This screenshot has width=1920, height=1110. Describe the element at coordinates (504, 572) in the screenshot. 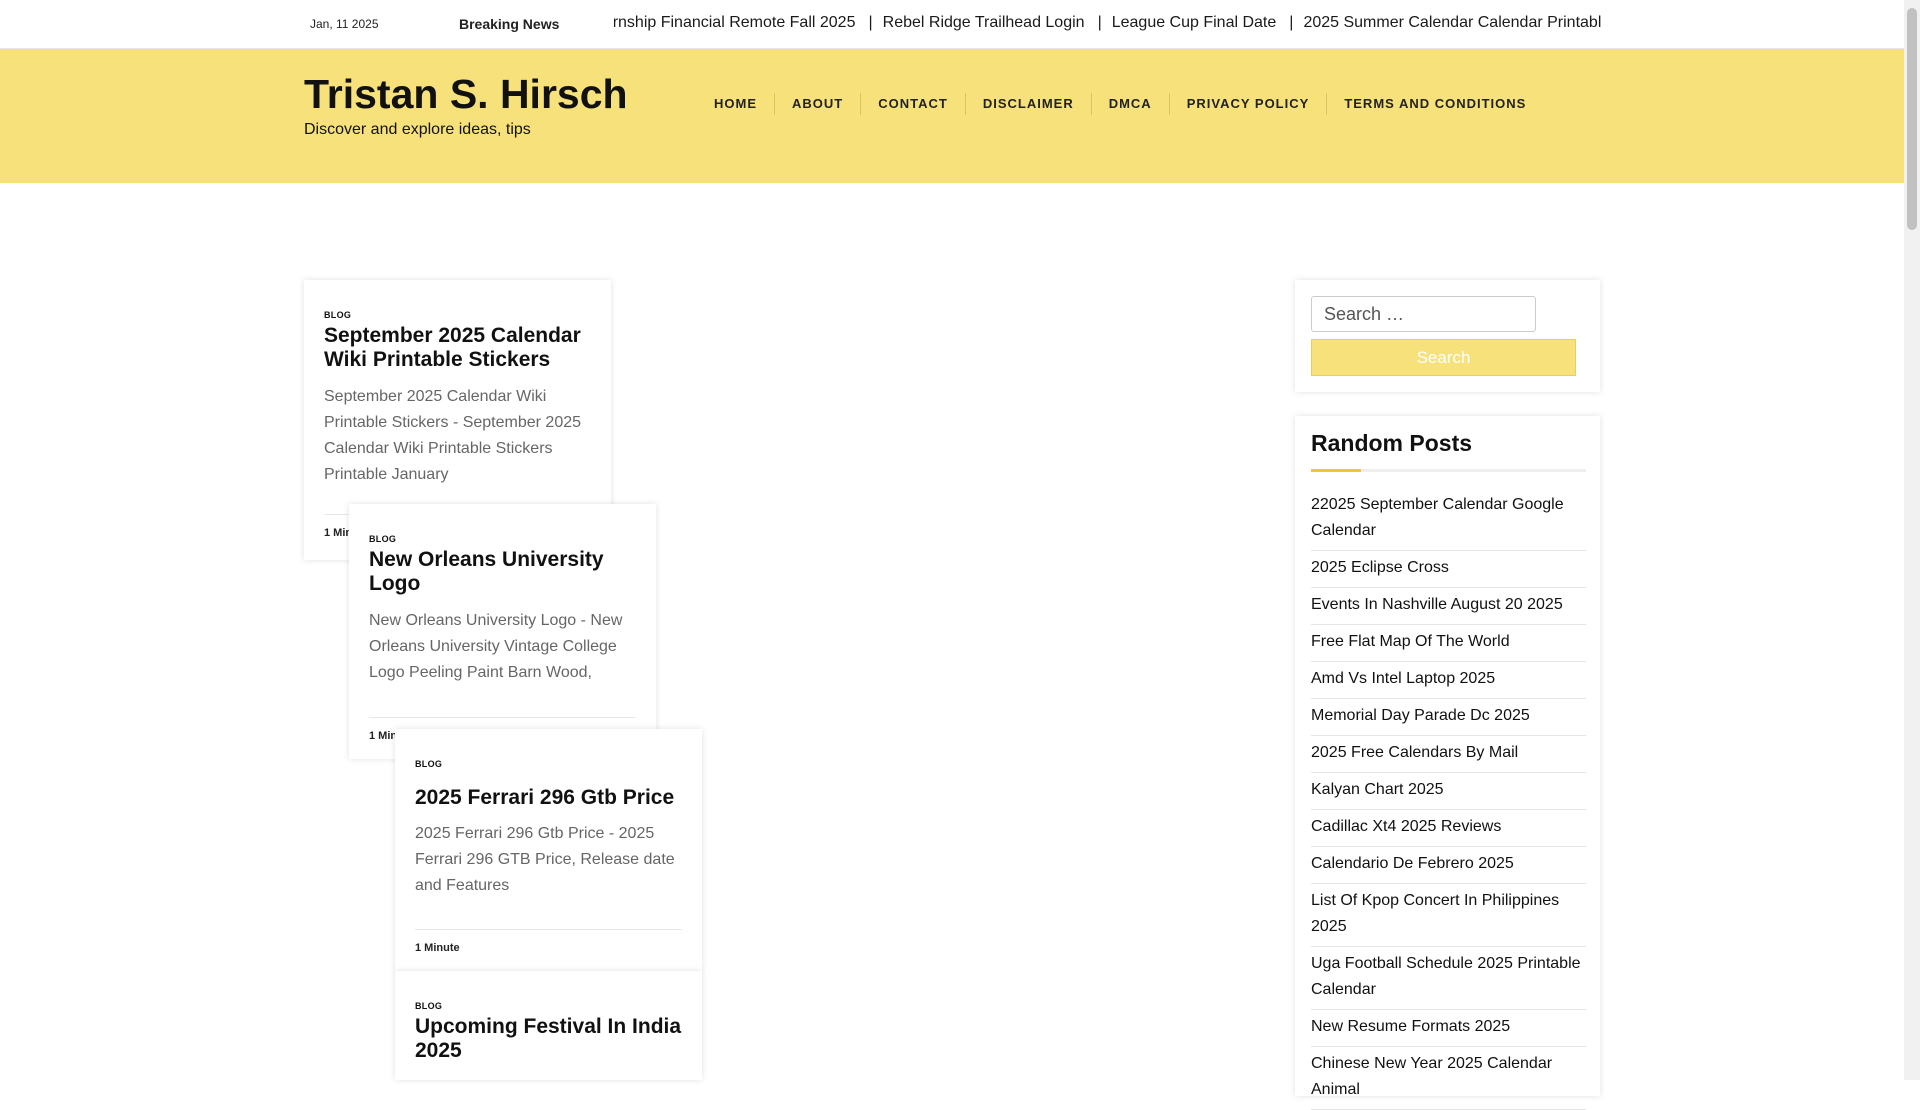

I see `post-title: New Orleans University Logo` at that location.